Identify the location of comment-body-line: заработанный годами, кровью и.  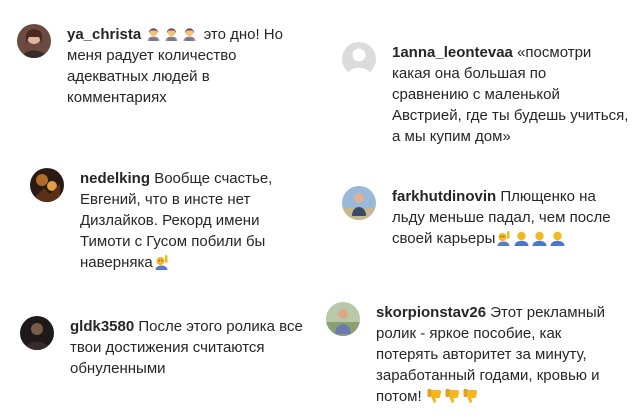
(488, 375).